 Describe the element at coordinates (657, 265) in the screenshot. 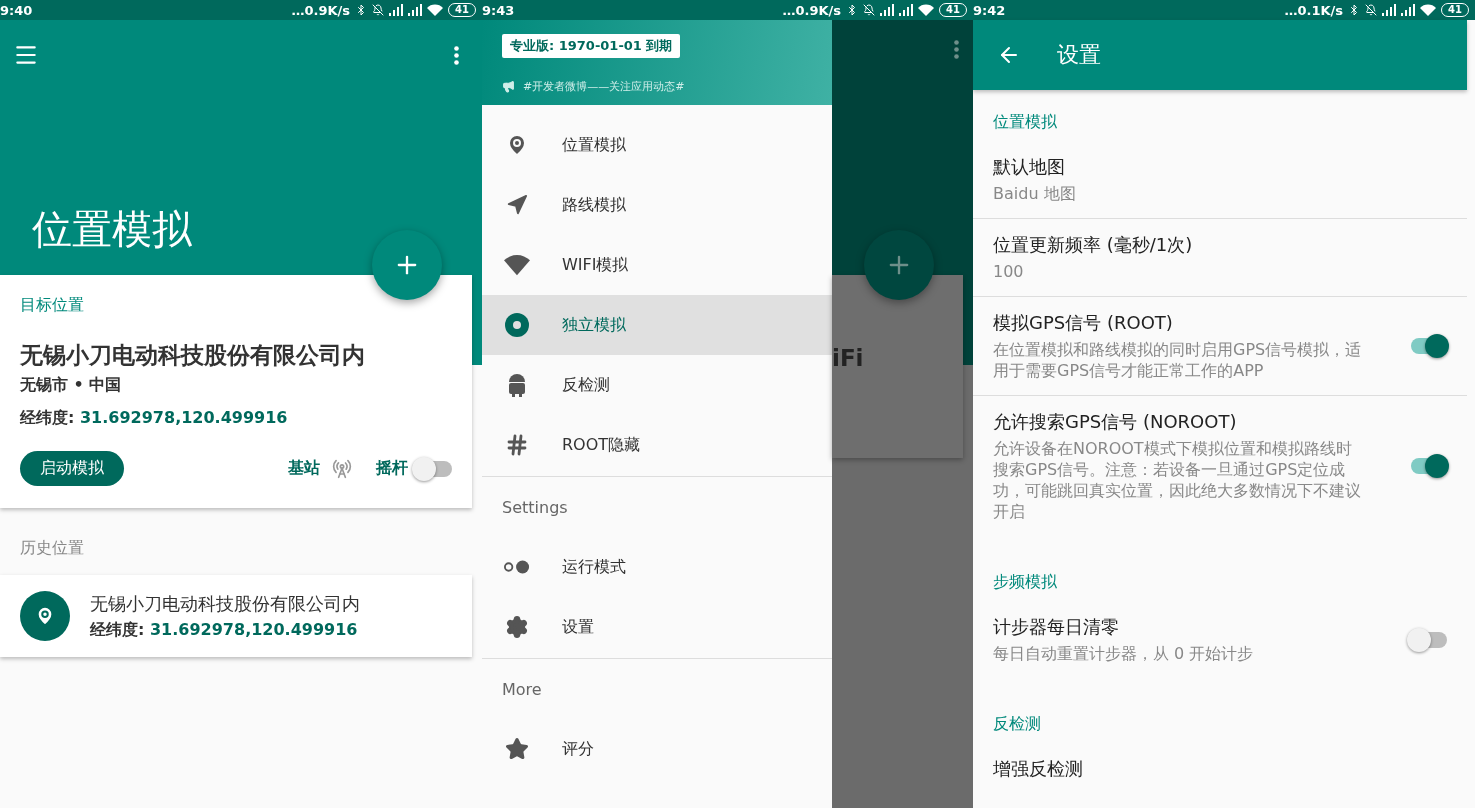

I see `drawer-item: WIFI模拟` at that location.